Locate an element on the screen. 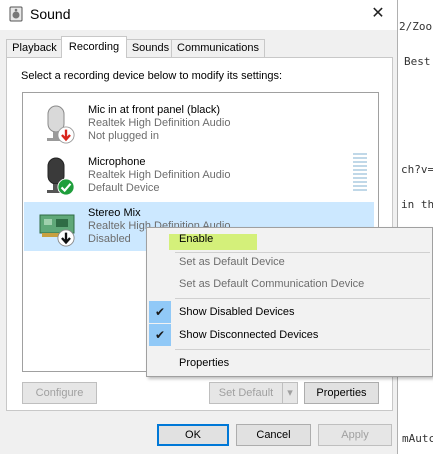 Image resolution: width=433 pixels, height=454 pixels. configure-button: Configure is located at coordinates (59, 393).